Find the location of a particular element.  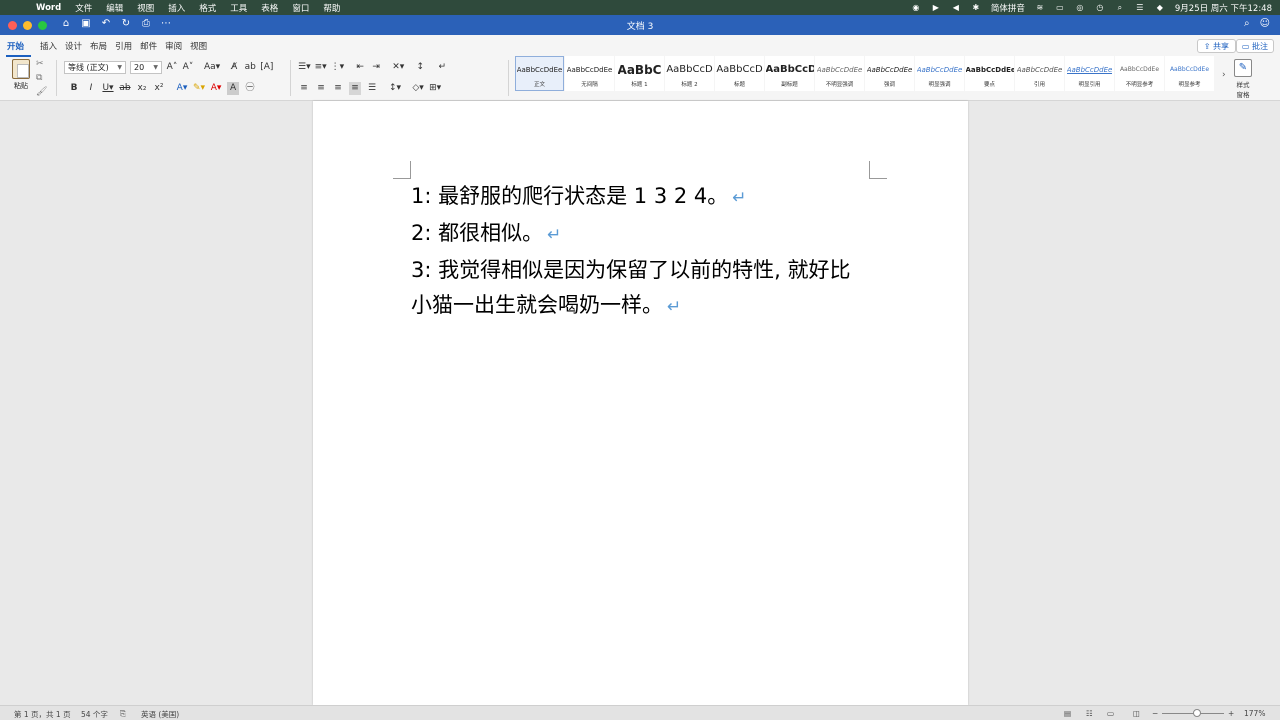

tab-references: 引用 is located at coordinates (126, 48).